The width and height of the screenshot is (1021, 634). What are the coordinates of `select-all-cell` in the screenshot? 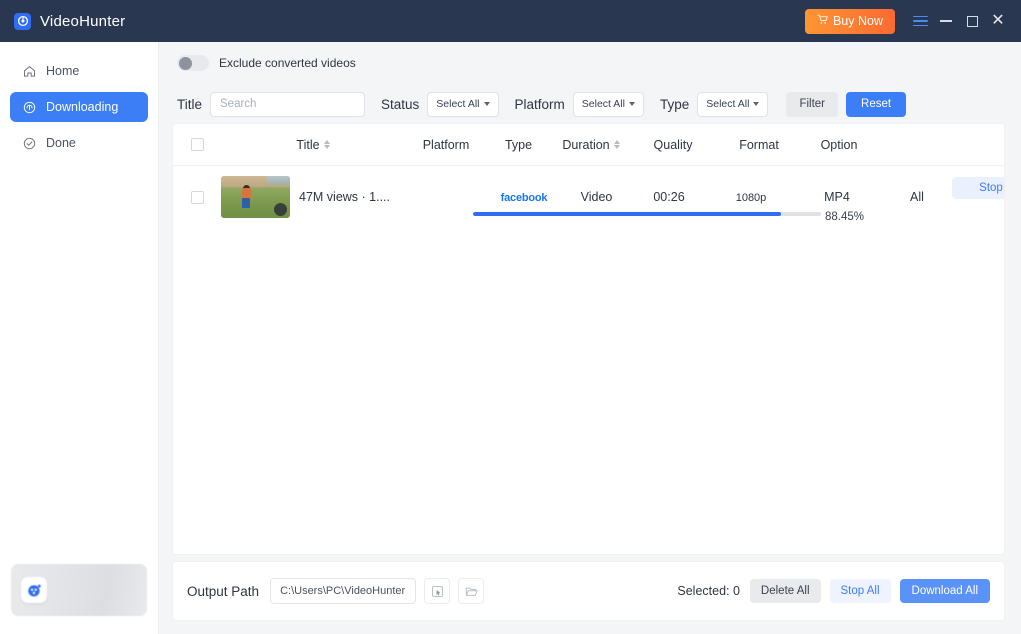 It's located at (197, 144).